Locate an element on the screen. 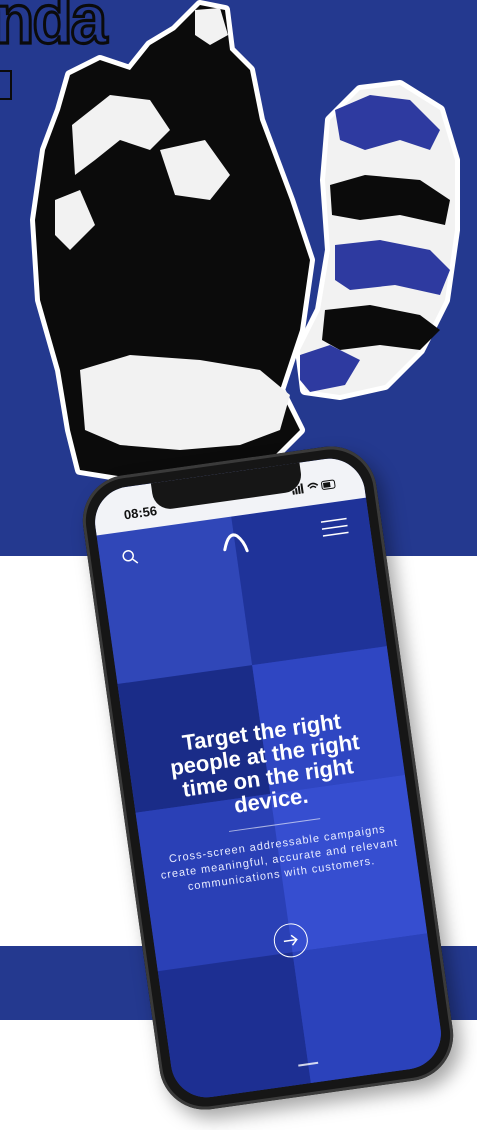 The height and width of the screenshot is (1130, 477). arrow-right-icon is located at coordinates (290, 940).